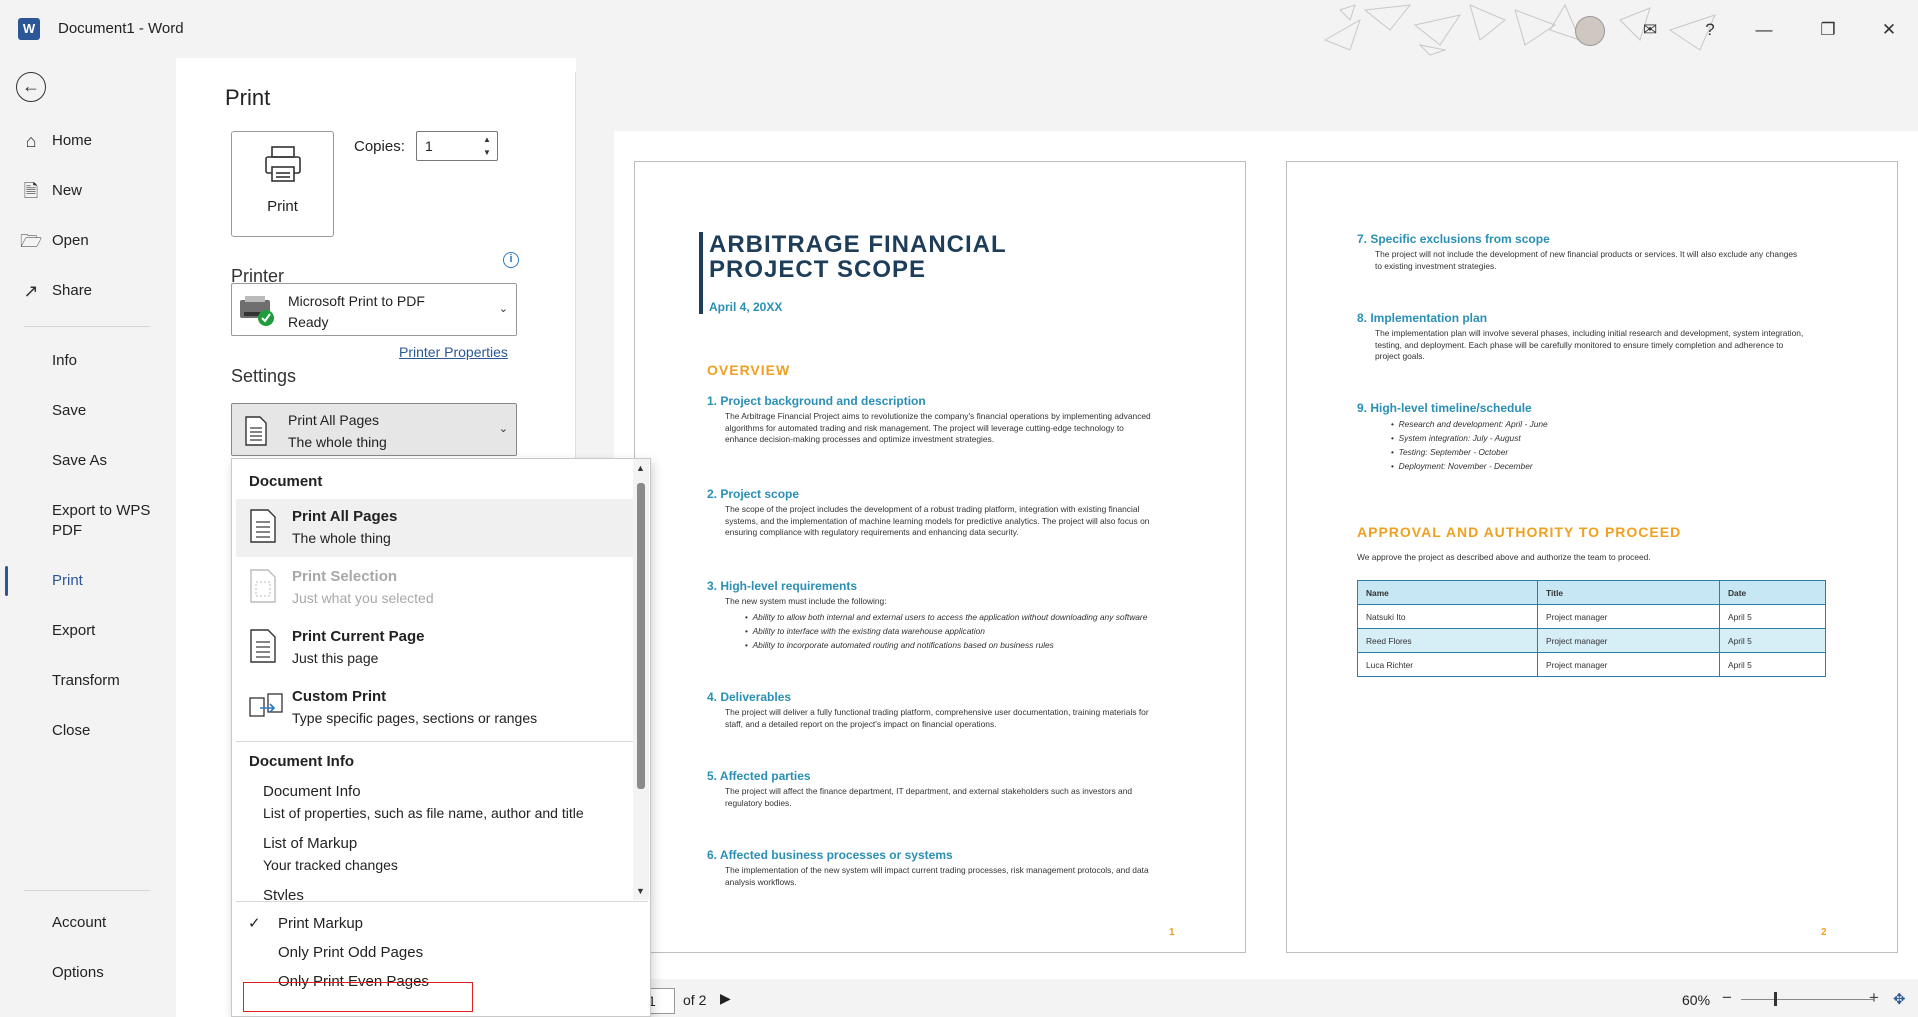 The height and width of the screenshot is (1017, 1918). Describe the element at coordinates (80, 460) in the screenshot. I see `nav-save-as-label: Save As` at that location.